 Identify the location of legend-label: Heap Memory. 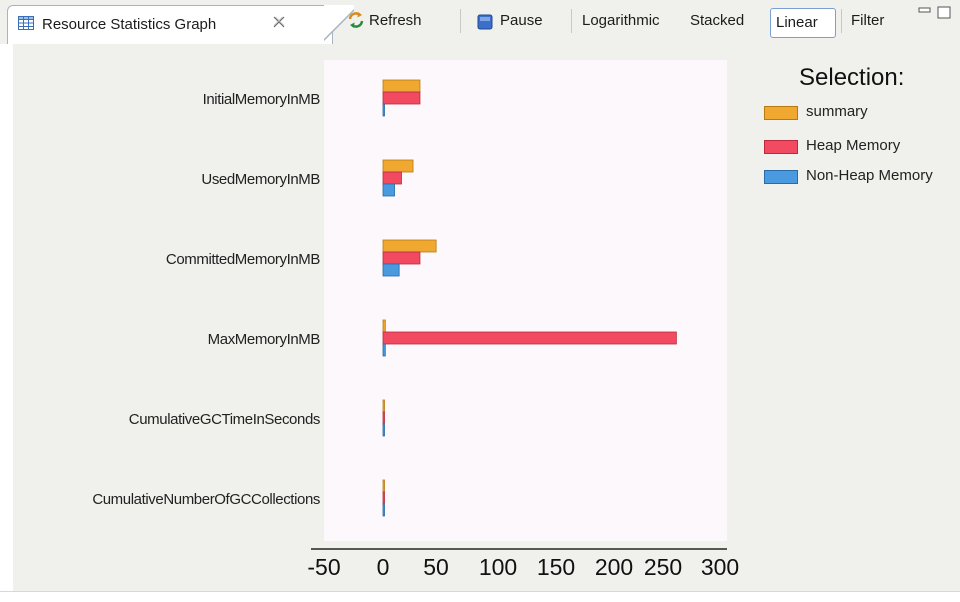
(853, 145).